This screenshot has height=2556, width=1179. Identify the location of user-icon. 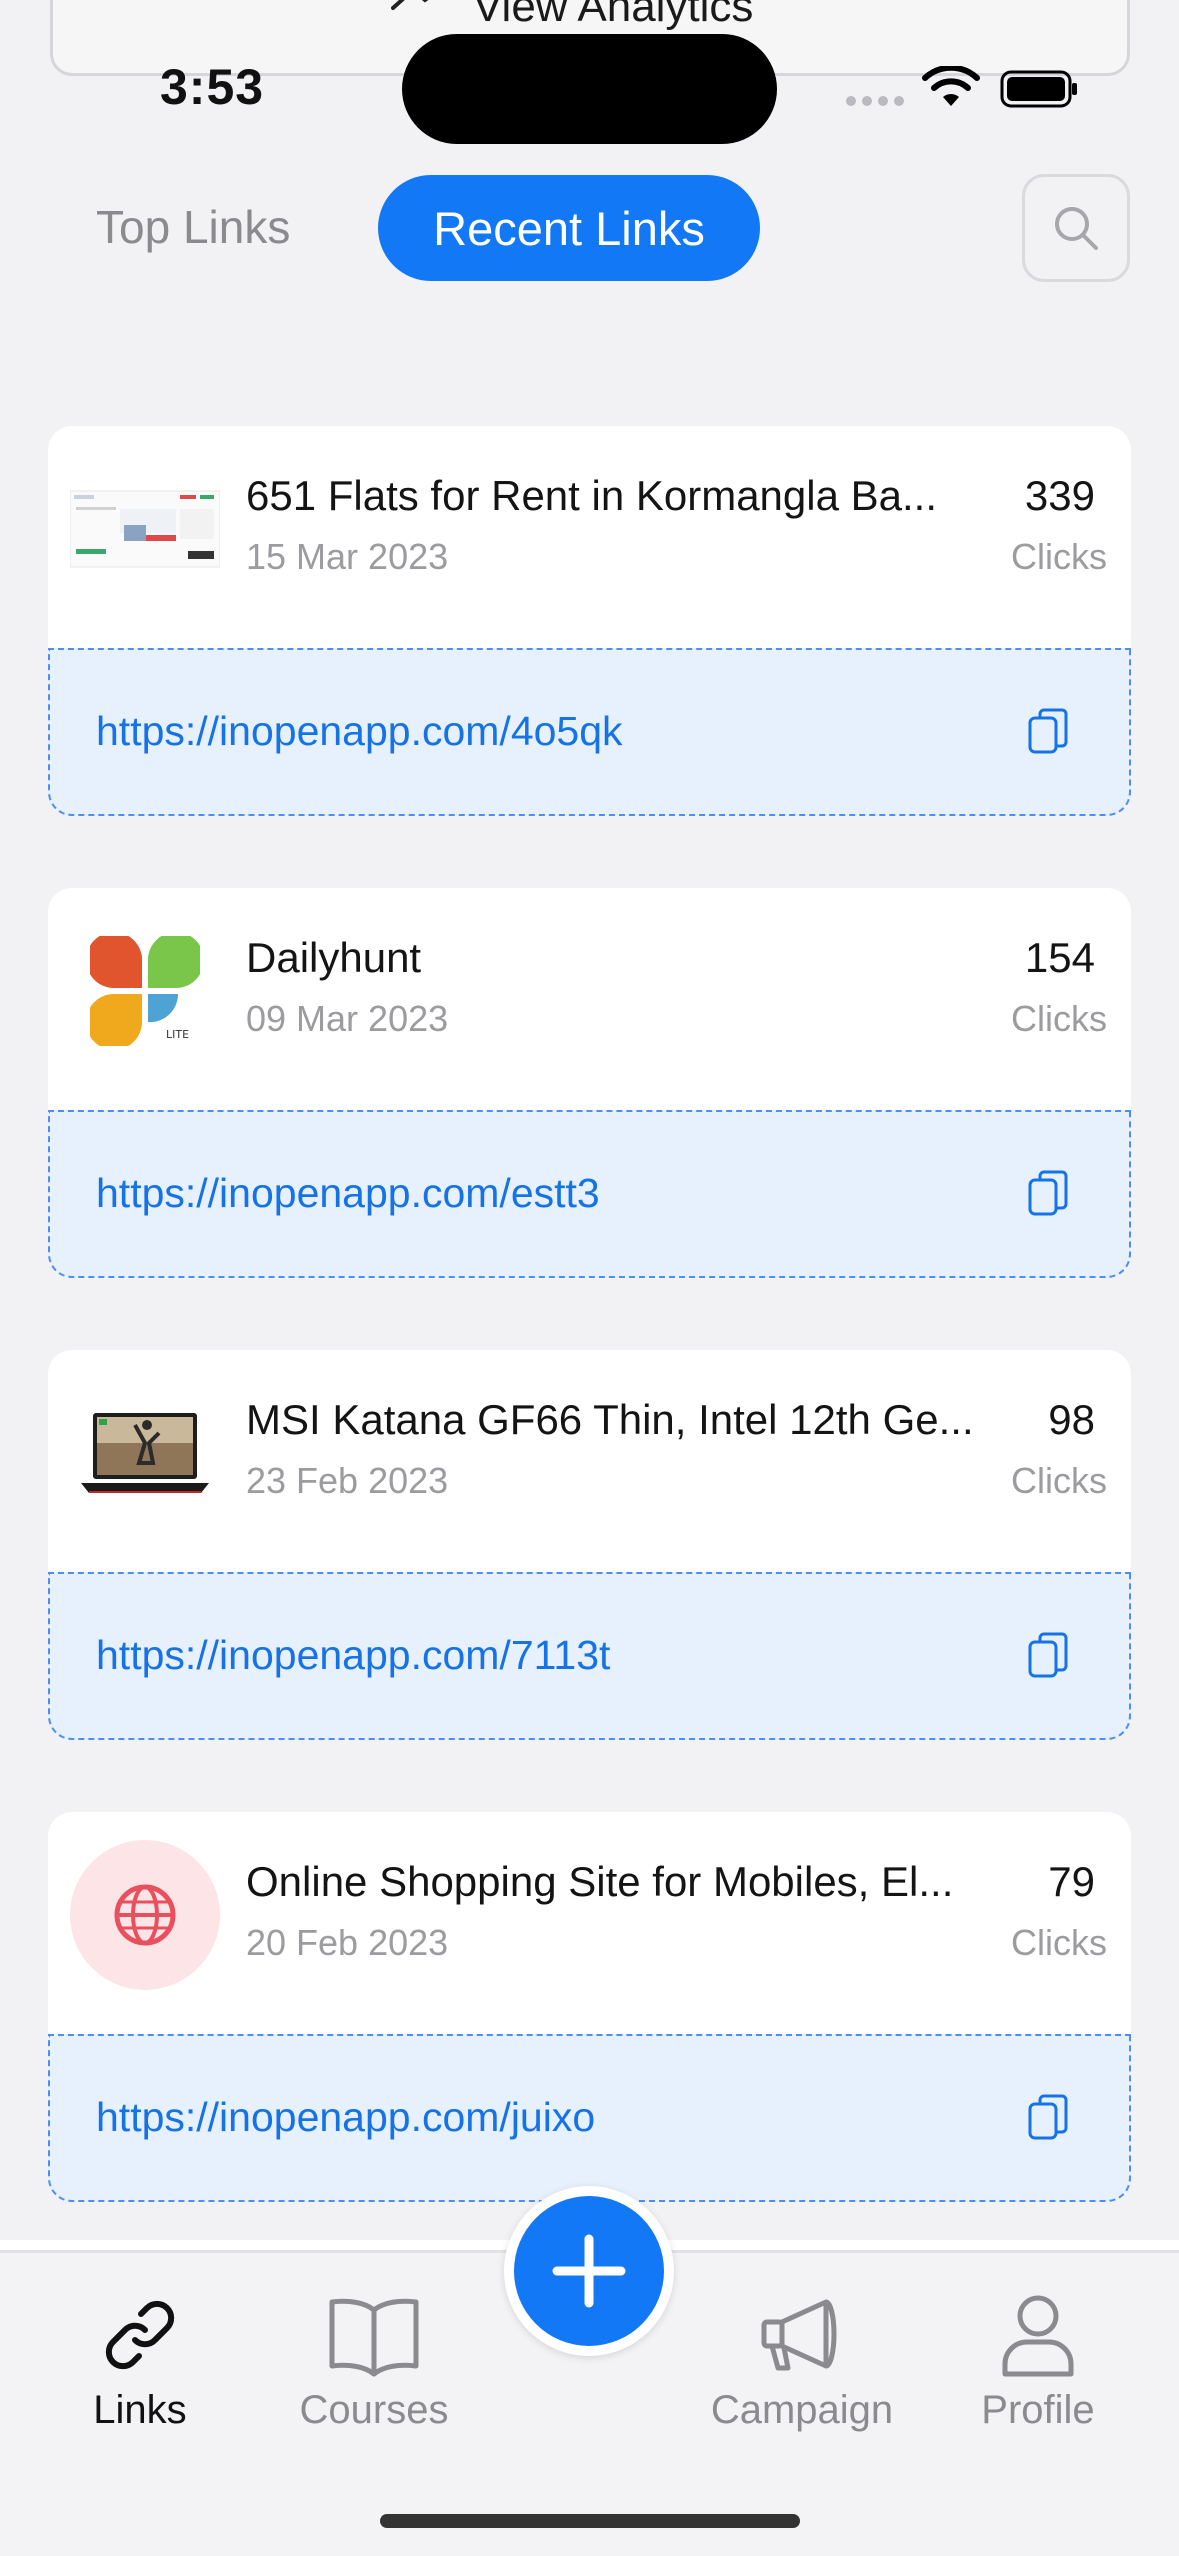
(1038, 2336).